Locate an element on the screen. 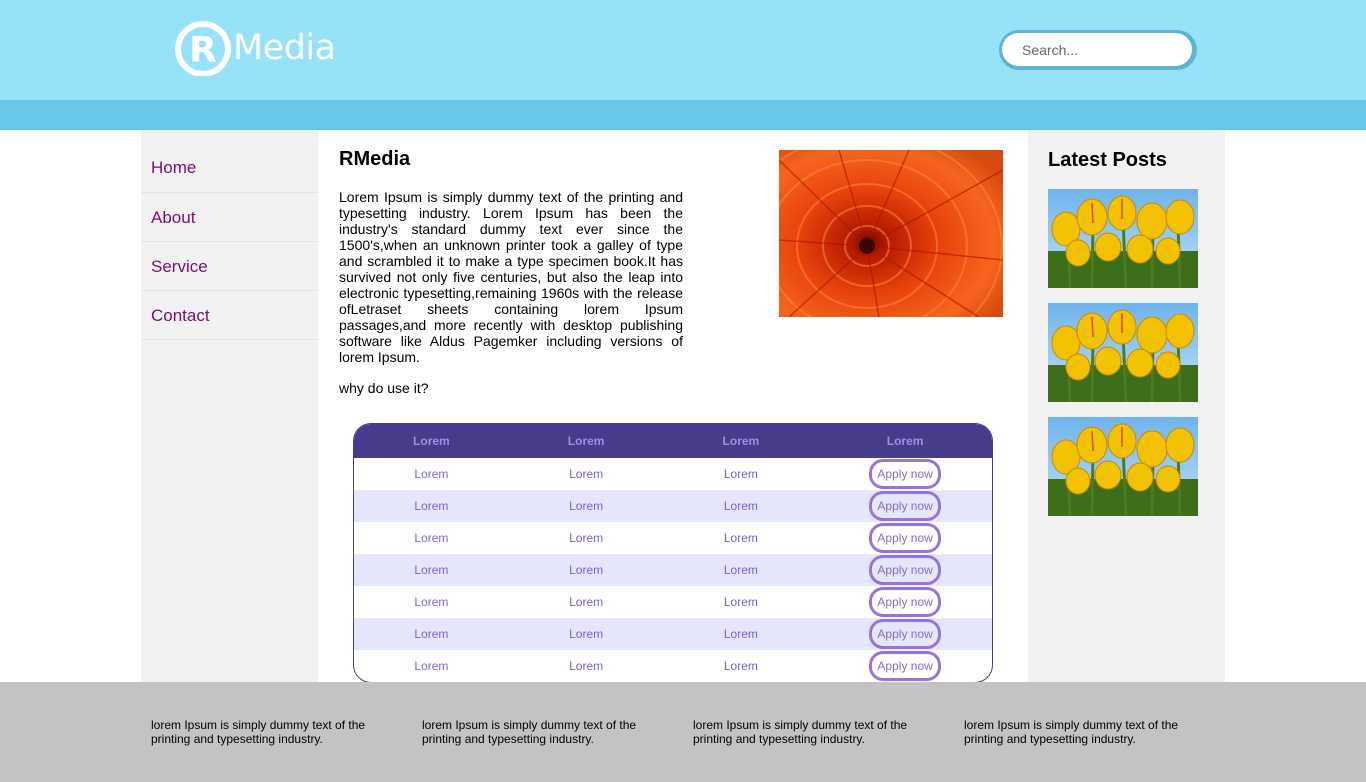 This screenshot has height=782, width=1366. nav-item-contact: Contact is located at coordinates (229, 315).